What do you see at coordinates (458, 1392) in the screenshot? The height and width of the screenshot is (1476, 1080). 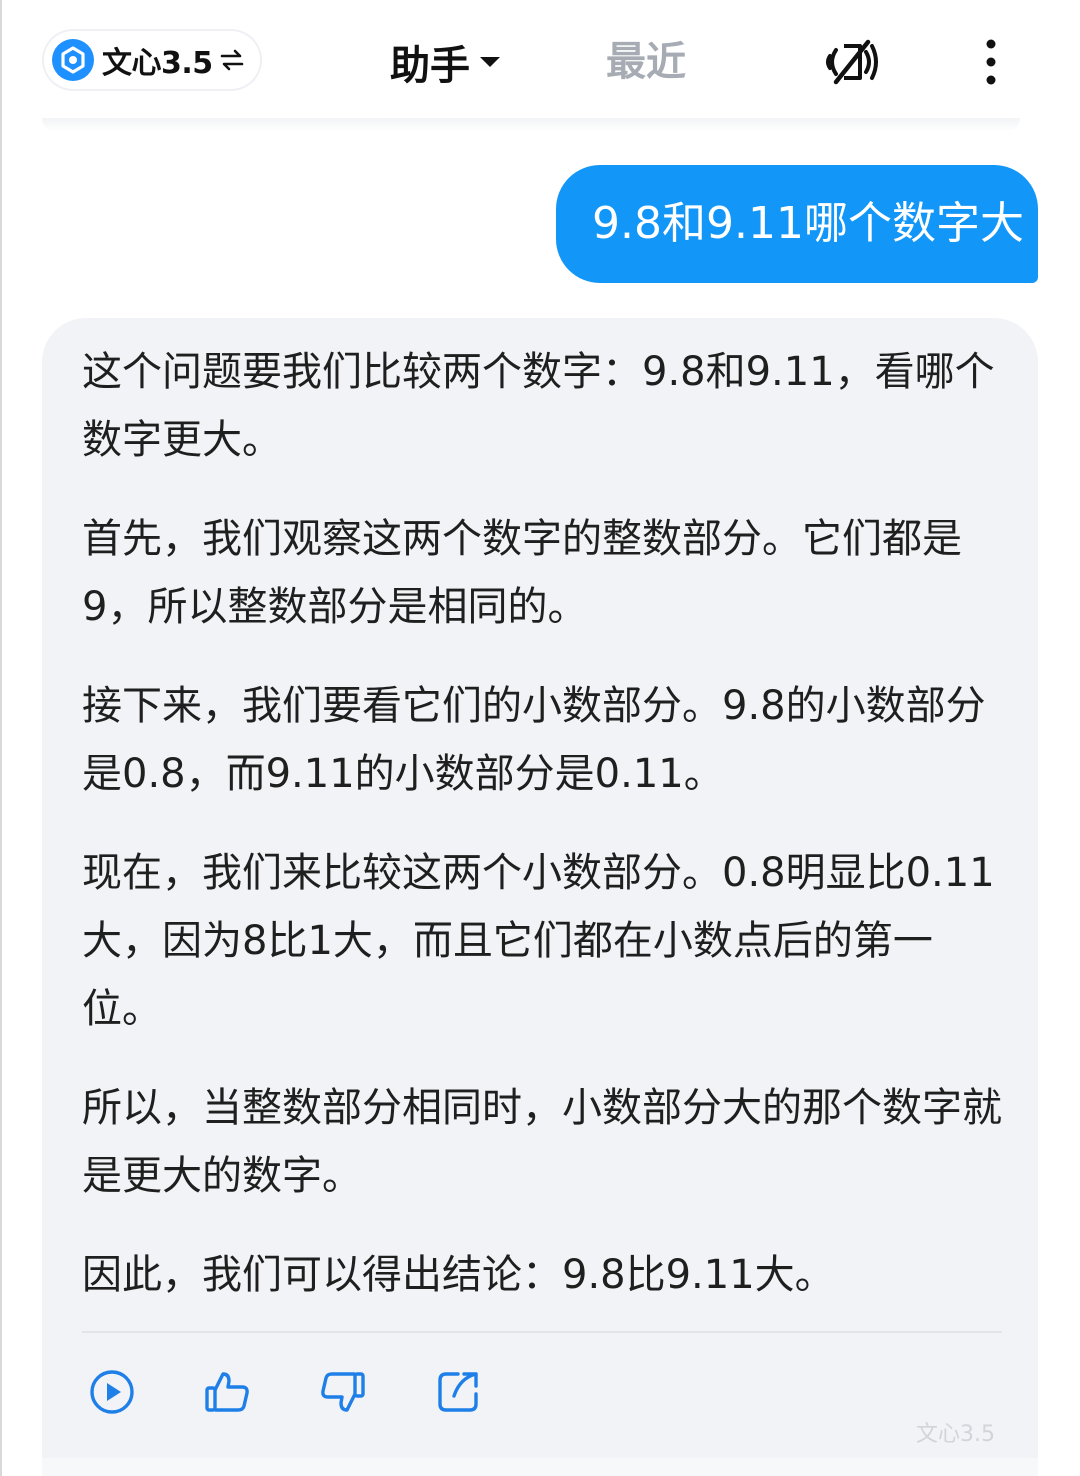 I see `share-icon` at bounding box center [458, 1392].